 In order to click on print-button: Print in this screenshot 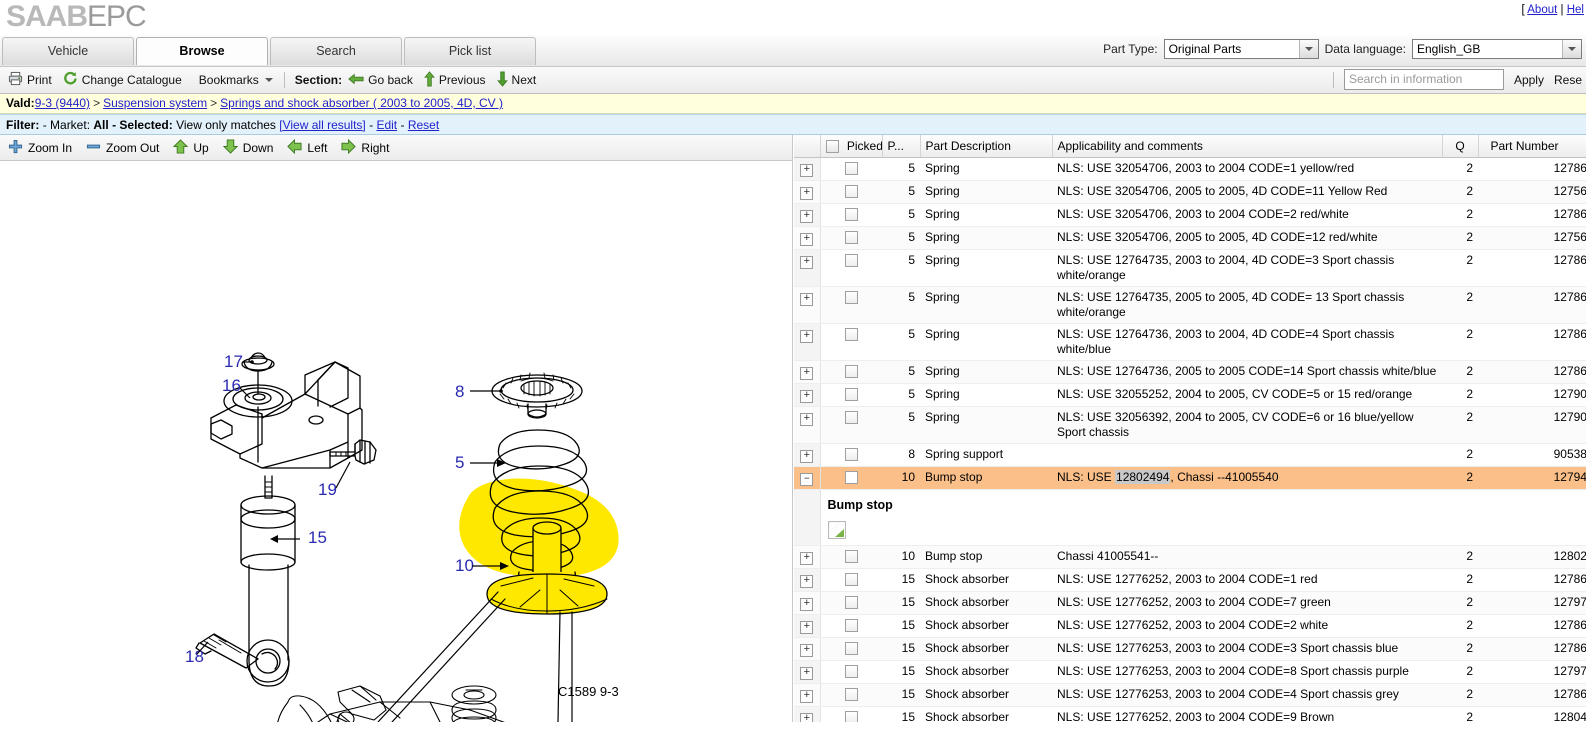, I will do `click(33, 80)`.